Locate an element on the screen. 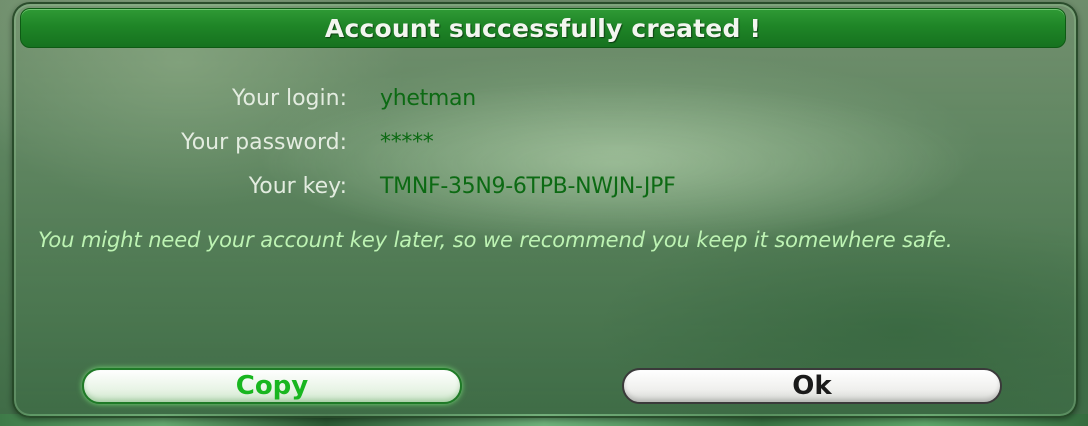  dialog-title-bar: Account successfully created ! is located at coordinates (543, 28).